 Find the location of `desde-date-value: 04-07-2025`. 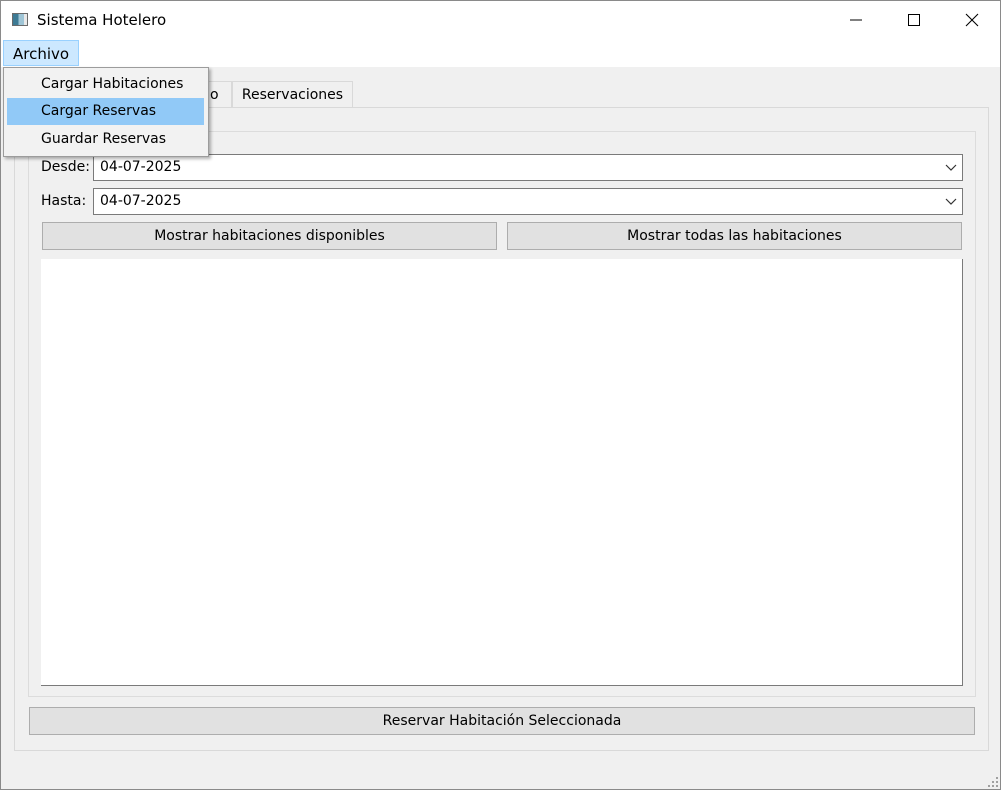

desde-date-value: 04-07-2025 is located at coordinates (141, 167).